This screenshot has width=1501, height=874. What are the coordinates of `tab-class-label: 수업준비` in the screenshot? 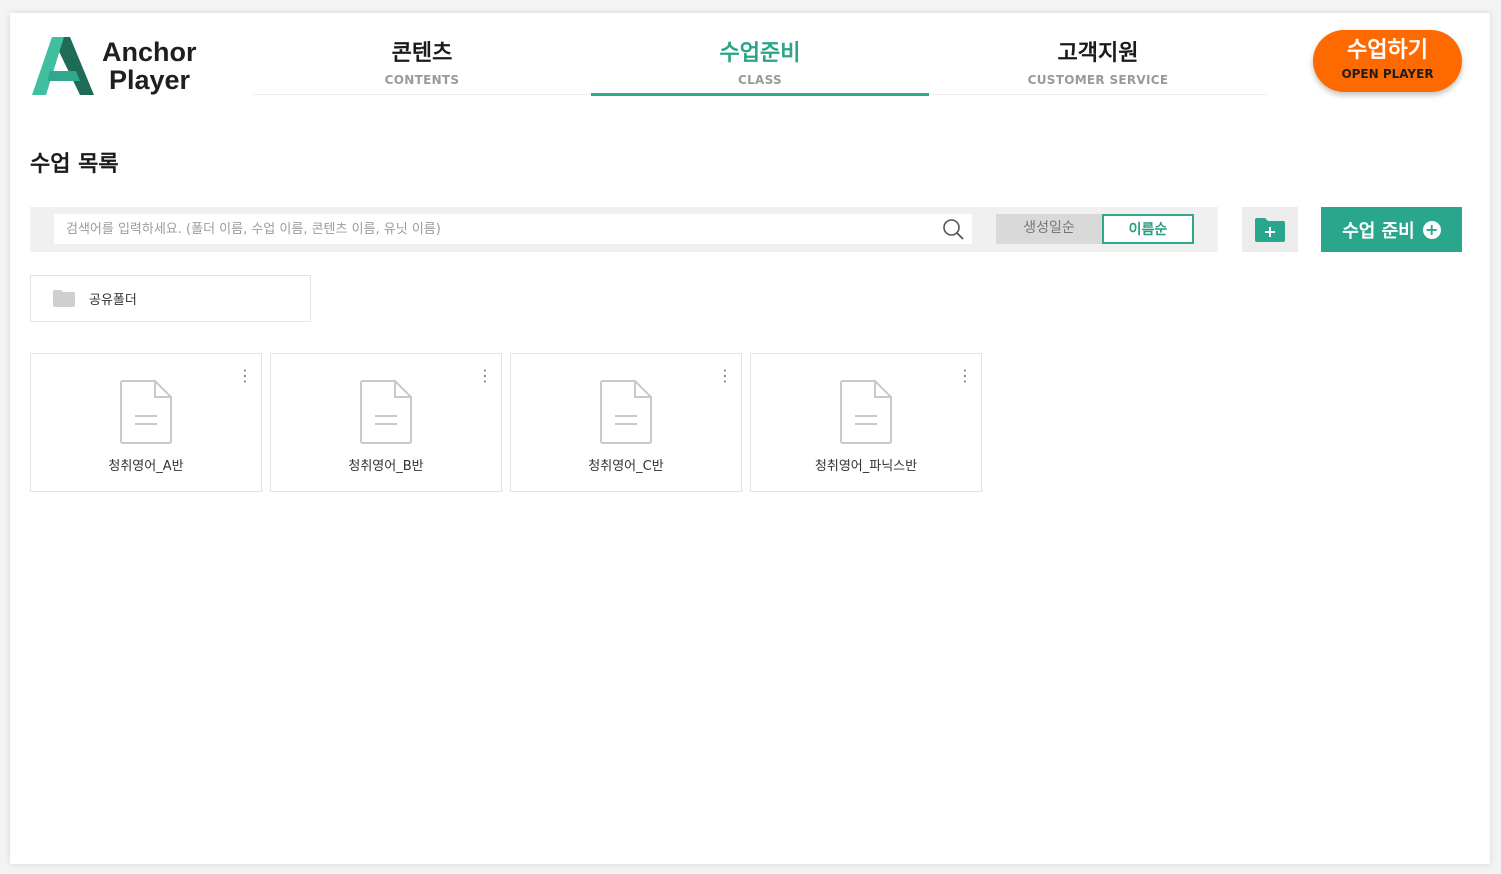 It's located at (760, 53).